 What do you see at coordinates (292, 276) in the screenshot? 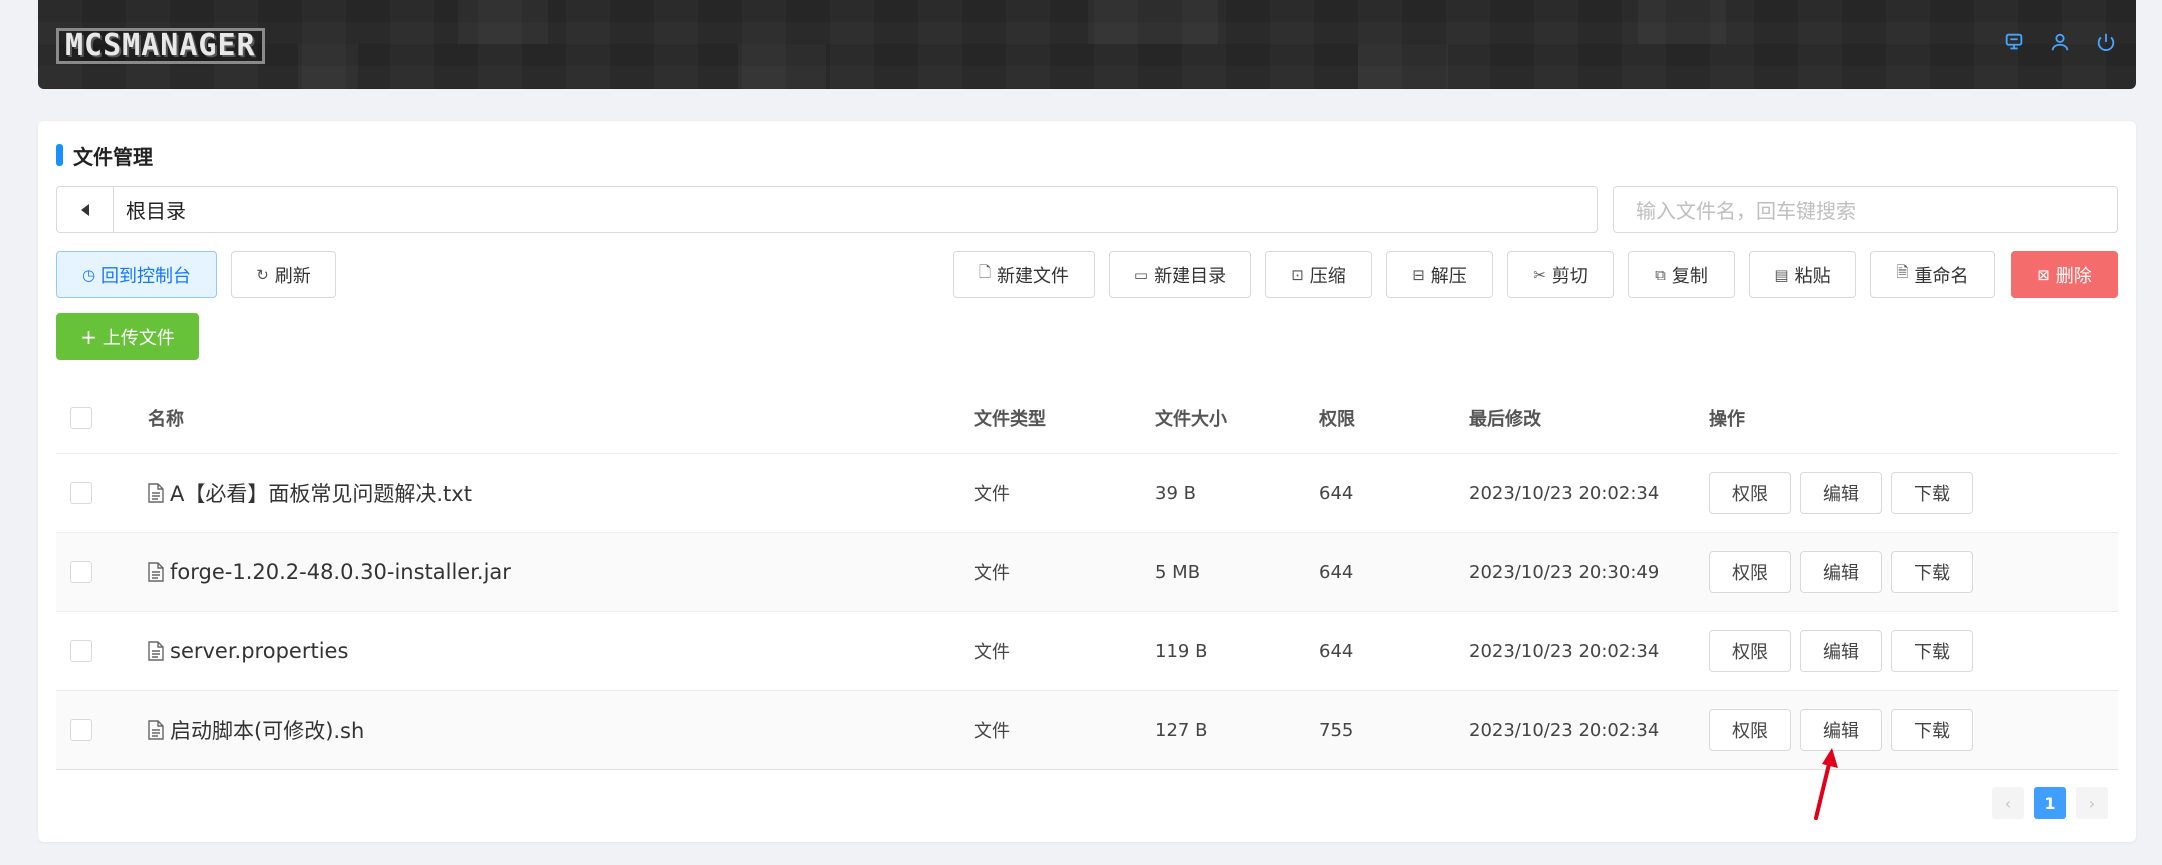
I see `refresh-label: 刷新` at bounding box center [292, 276].